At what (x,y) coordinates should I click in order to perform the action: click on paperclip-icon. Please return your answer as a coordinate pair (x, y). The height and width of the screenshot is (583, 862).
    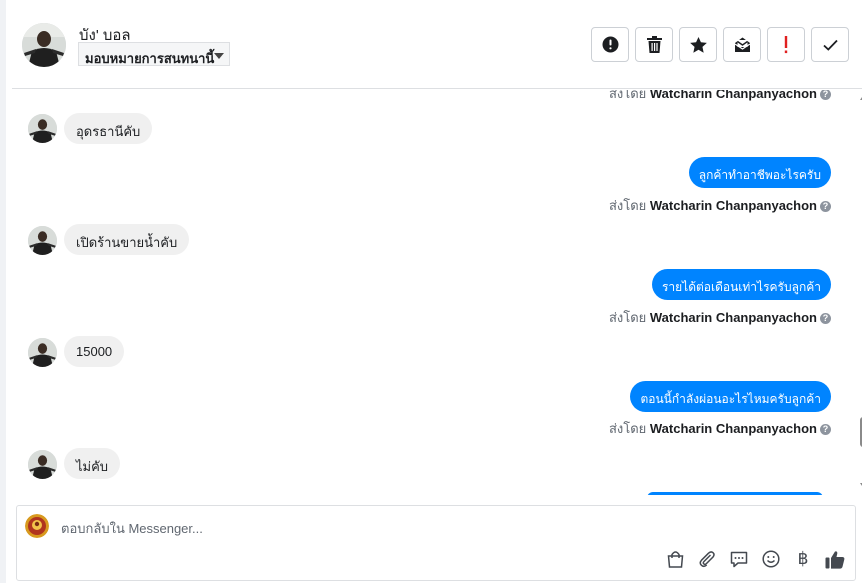
    Looking at the image, I should click on (707, 559).